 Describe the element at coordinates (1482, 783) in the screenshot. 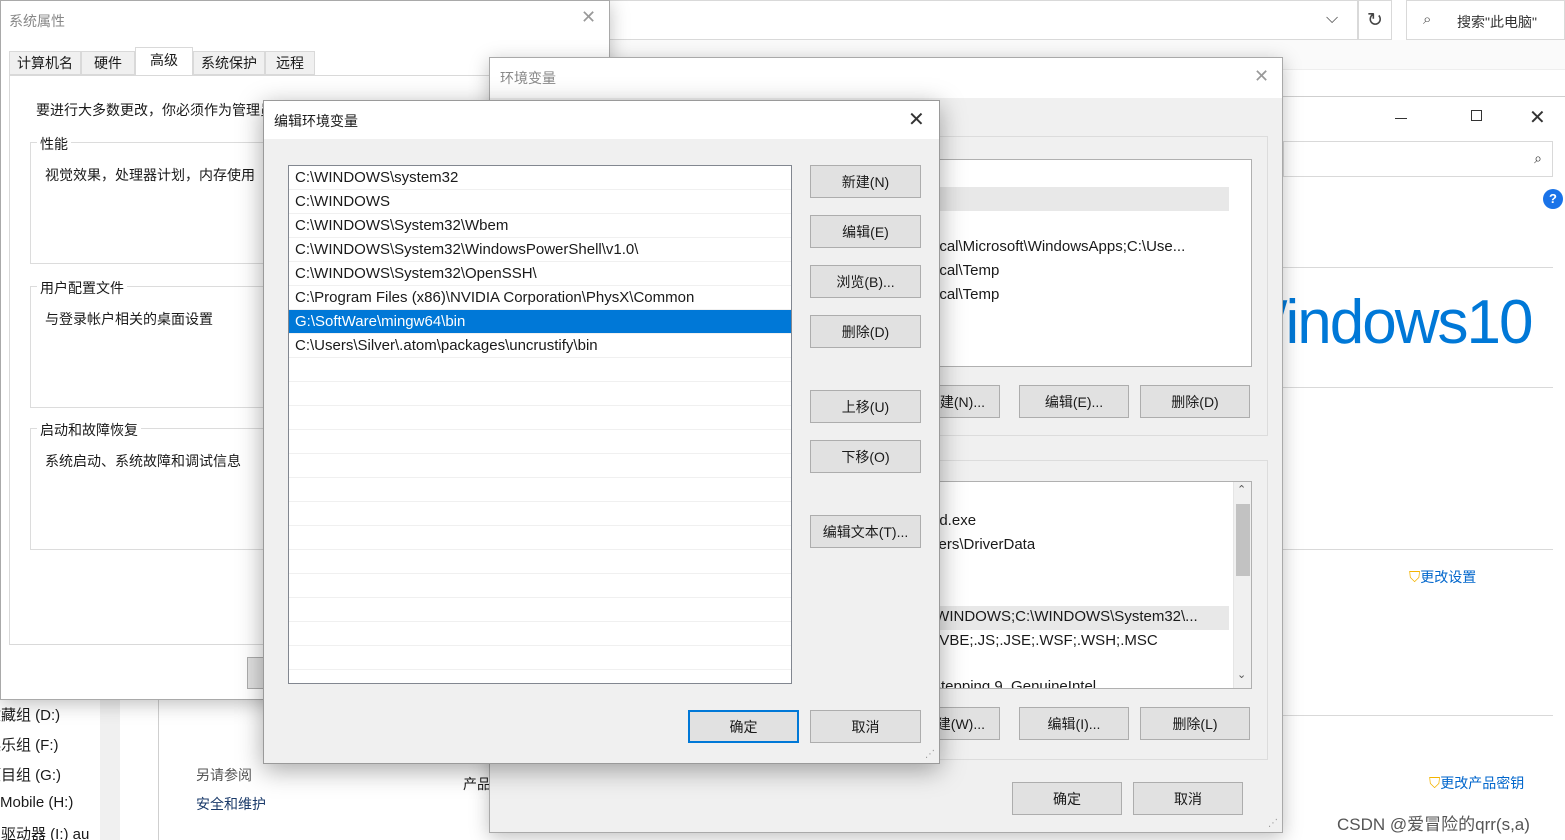

I see `change-key-label: 更改产品密钥` at that location.